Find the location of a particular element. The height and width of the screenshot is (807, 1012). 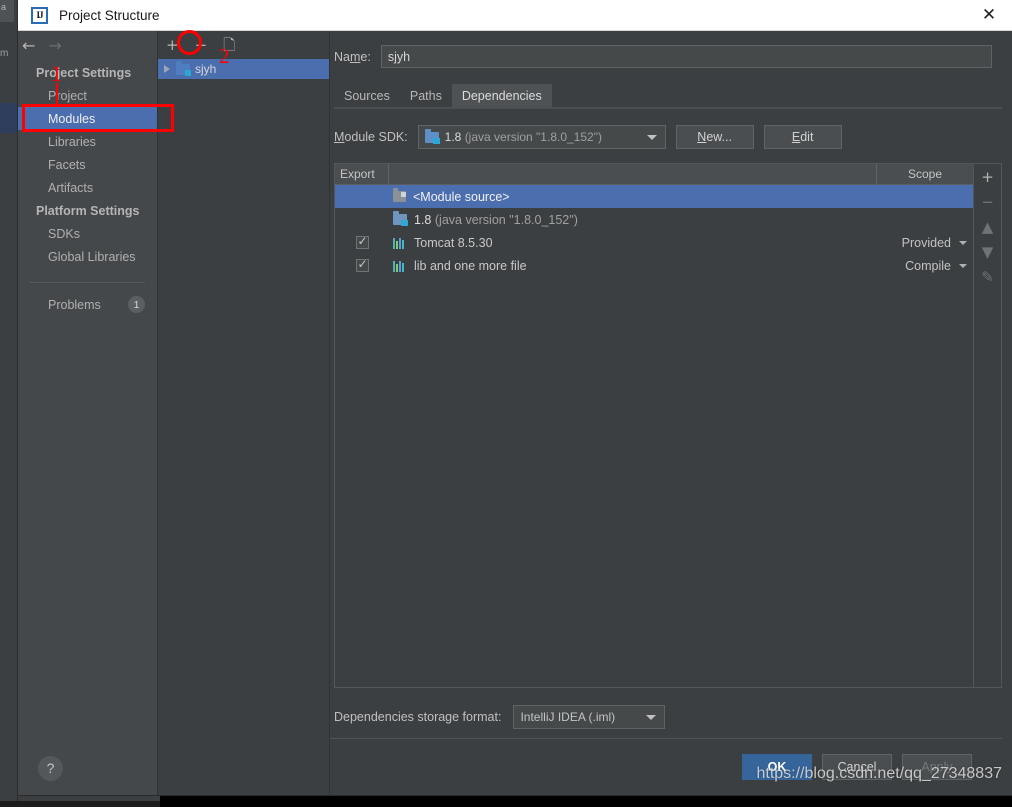

dependency-version: 1.8 is located at coordinates (423, 219).